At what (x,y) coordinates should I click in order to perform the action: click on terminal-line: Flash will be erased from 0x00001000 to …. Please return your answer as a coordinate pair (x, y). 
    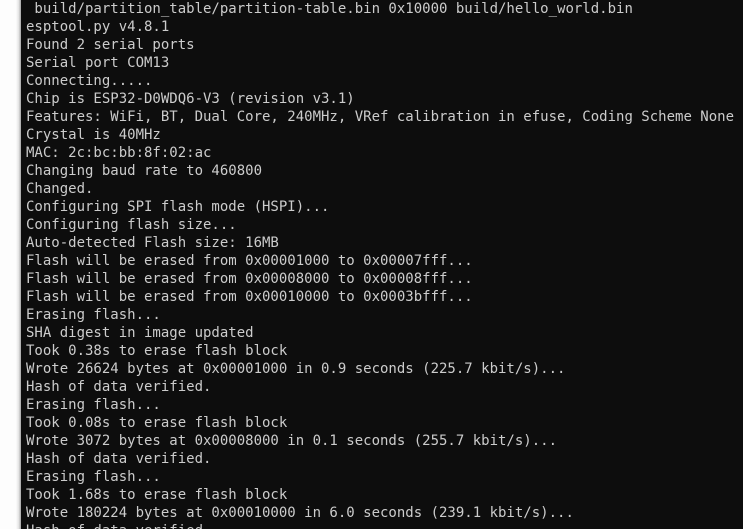
    Looking at the image, I should click on (249, 261).